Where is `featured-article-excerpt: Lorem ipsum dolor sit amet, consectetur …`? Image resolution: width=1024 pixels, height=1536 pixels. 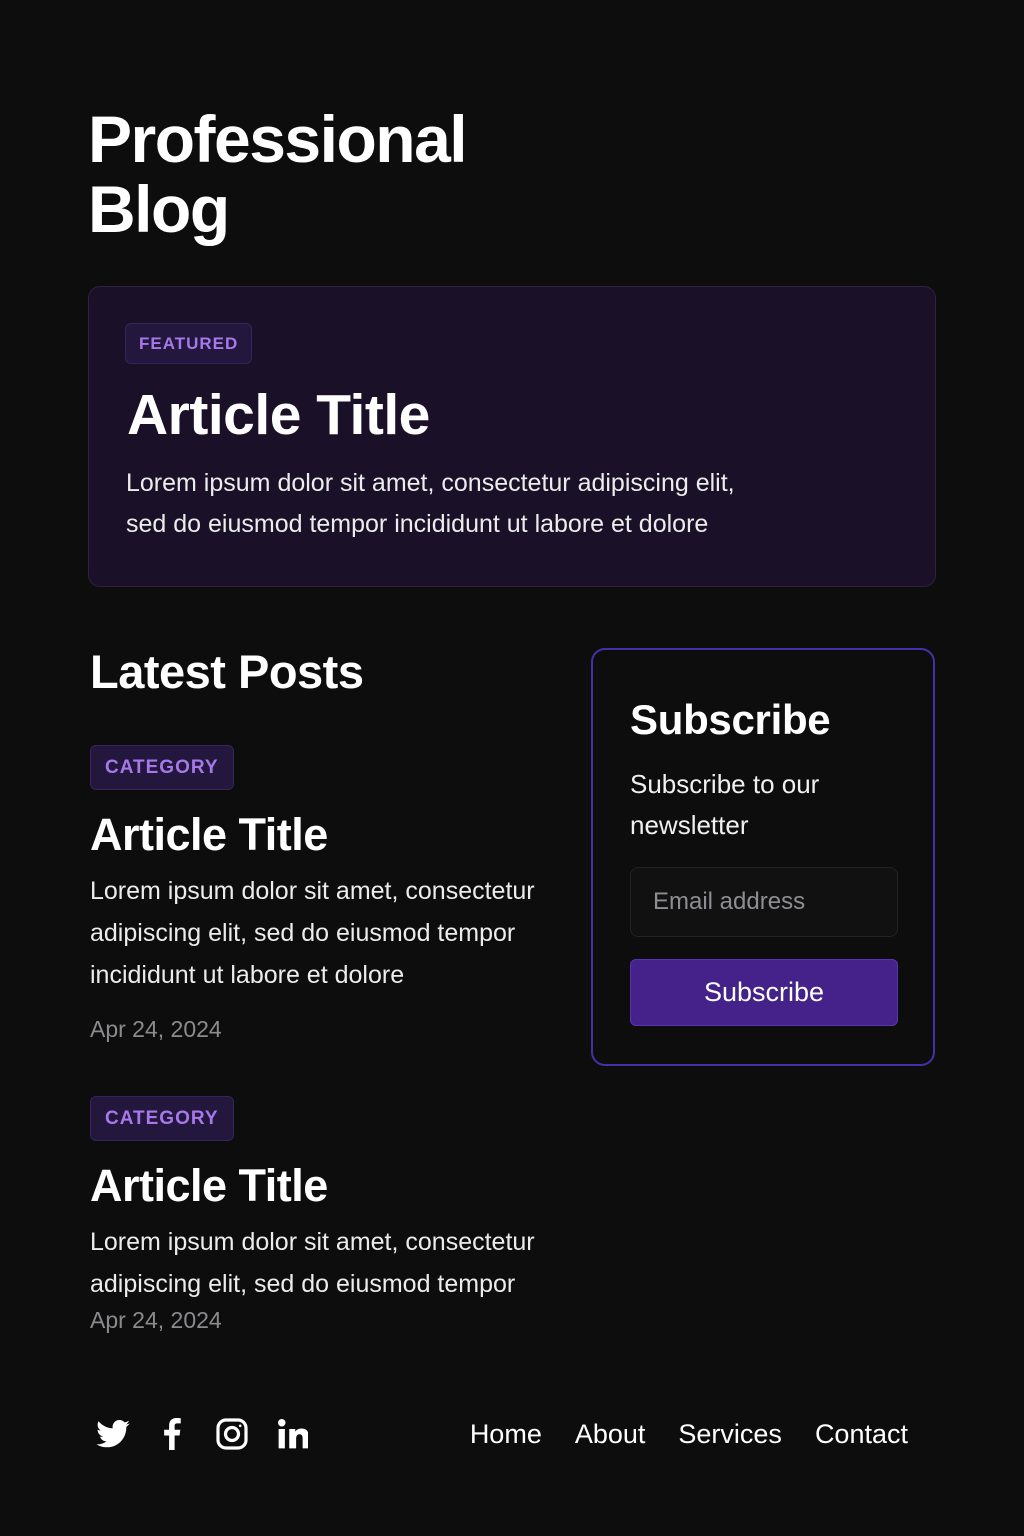
featured-article-excerpt: Lorem ipsum dolor sit amet, consectetur … is located at coordinates (430, 503).